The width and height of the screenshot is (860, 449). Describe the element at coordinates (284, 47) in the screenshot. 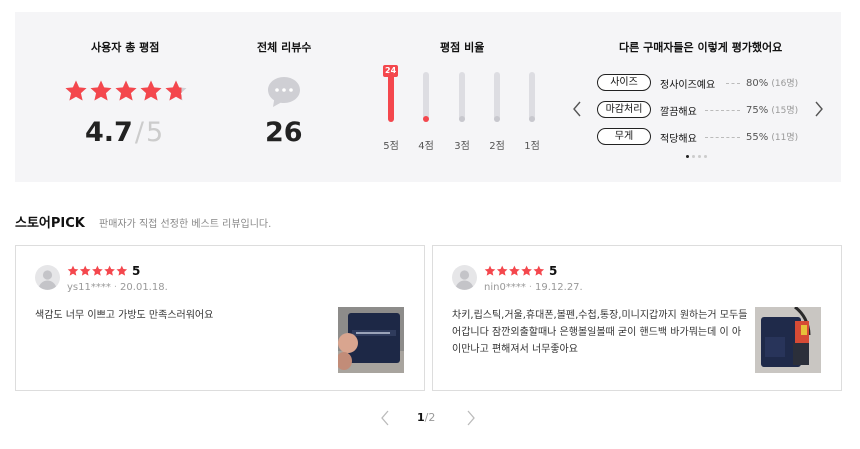

I see `review-count-title: 전체 리뷰수` at that location.